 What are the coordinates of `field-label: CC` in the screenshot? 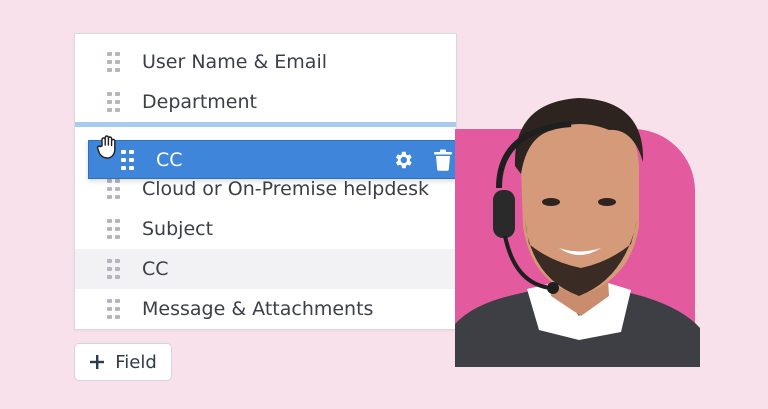 It's located at (155, 269).